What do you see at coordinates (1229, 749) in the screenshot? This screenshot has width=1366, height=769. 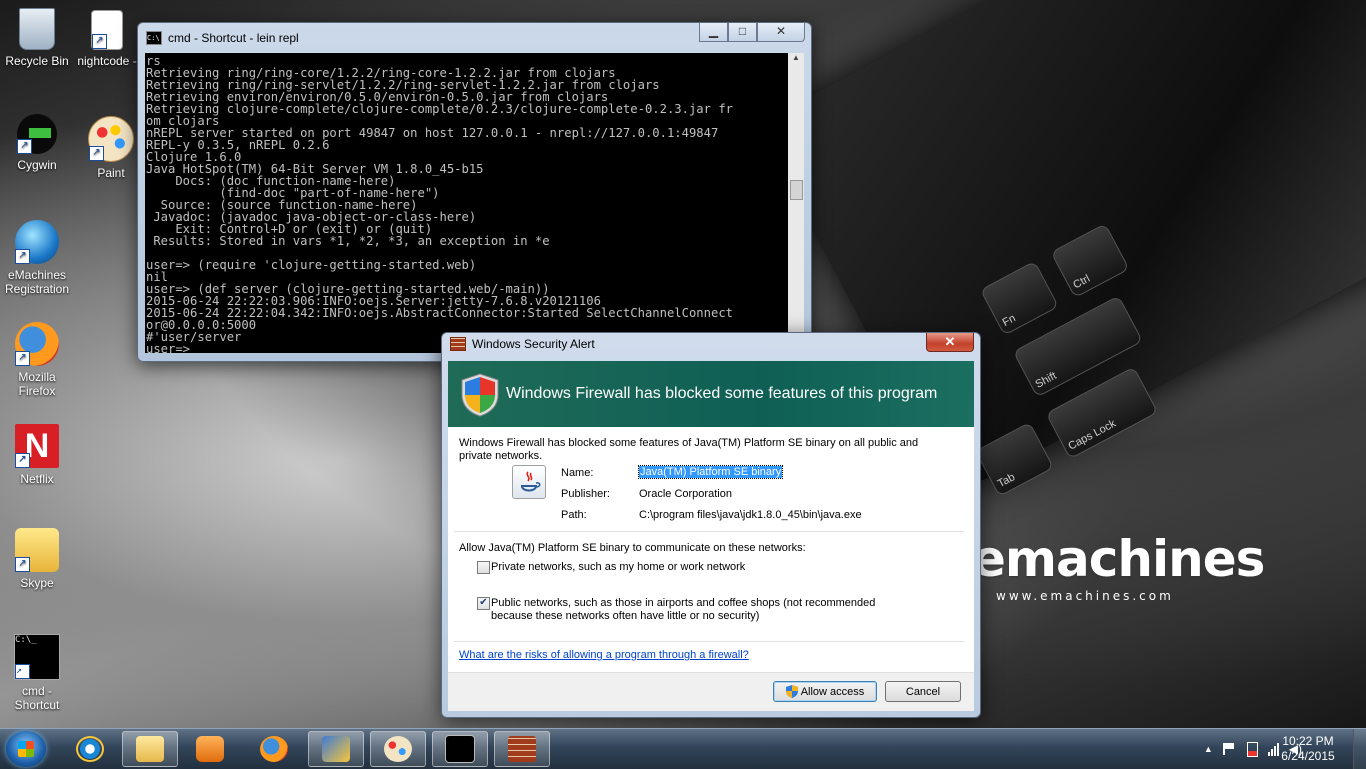 I see `action-center-flag-icon` at bounding box center [1229, 749].